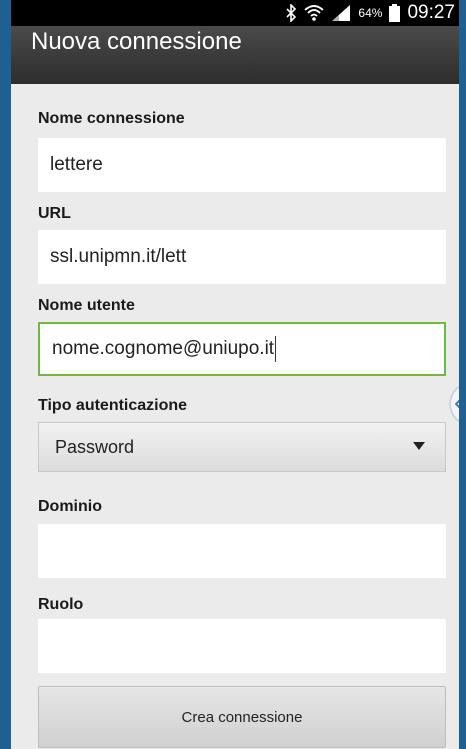 The image size is (466, 749). Describe the element at coordinates (76, 164) in the screenshot. I see `connection-name-value: lettere` at that location.